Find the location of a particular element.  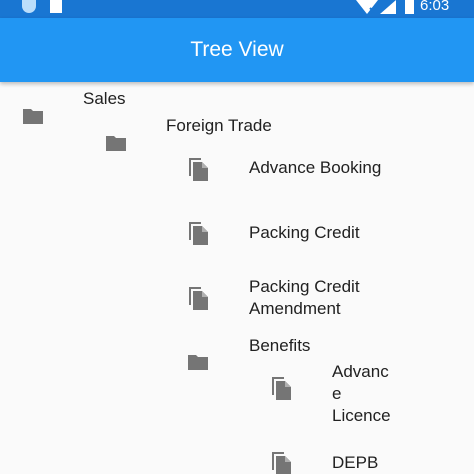

tree-node-label: Advanc e Licence is located at coordinates (361, 393).